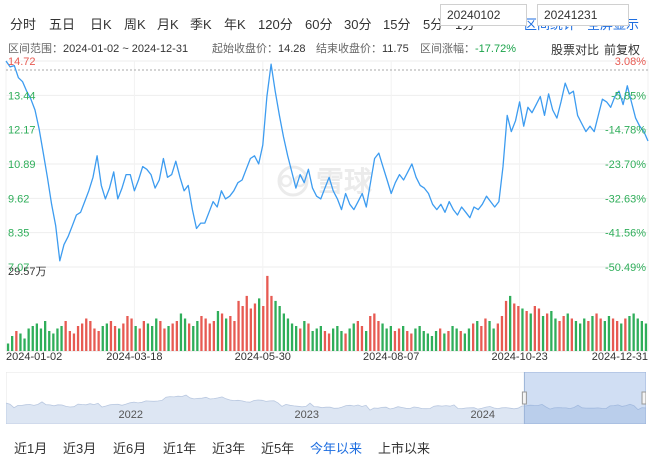 The height and width of the screenshot is (462, 650). Describe the element at coordinates (101, 23) in the screenshot. I see `tab-2: 日K` at that location.